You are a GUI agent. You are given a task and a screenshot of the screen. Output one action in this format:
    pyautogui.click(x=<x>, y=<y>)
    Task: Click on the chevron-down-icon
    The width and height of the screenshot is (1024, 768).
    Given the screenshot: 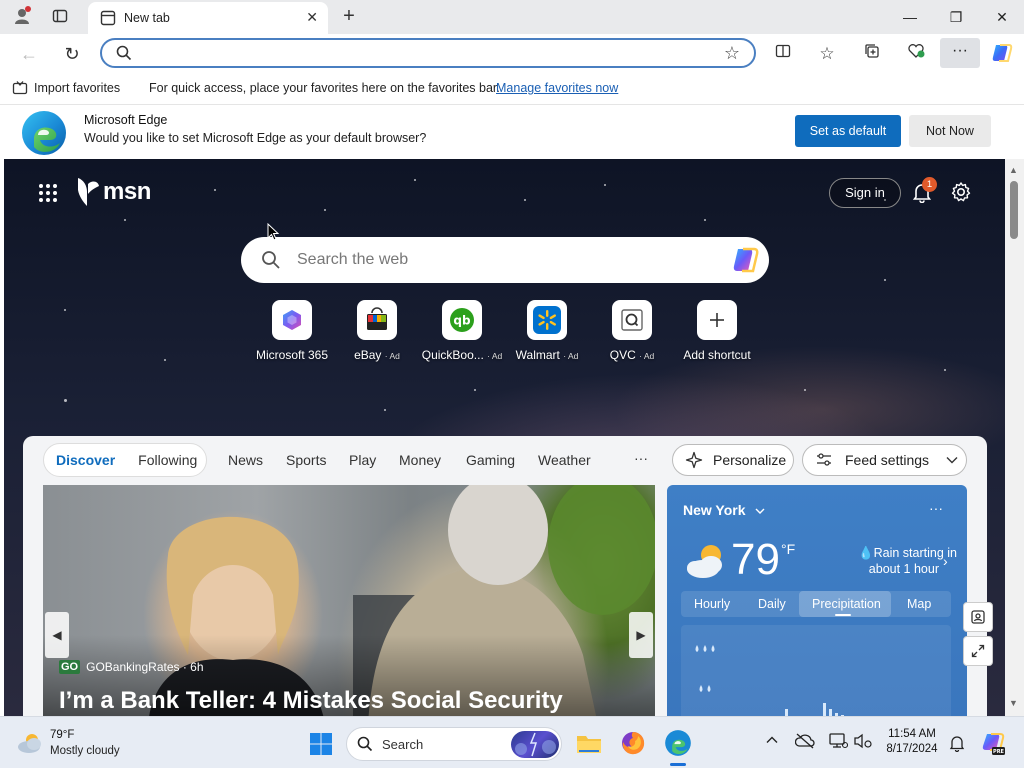 What is the action you would take?
    pyautogui.click(x=952, y=460)
    